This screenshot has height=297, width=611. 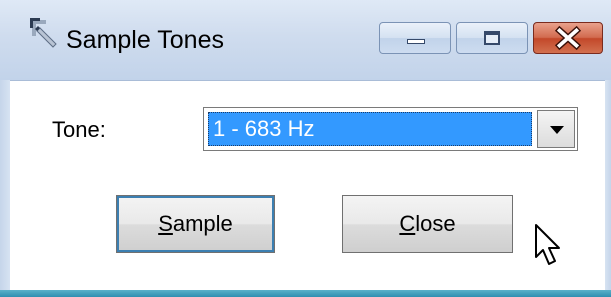 I want to click on maximize-button, so click(x=492, y=38).